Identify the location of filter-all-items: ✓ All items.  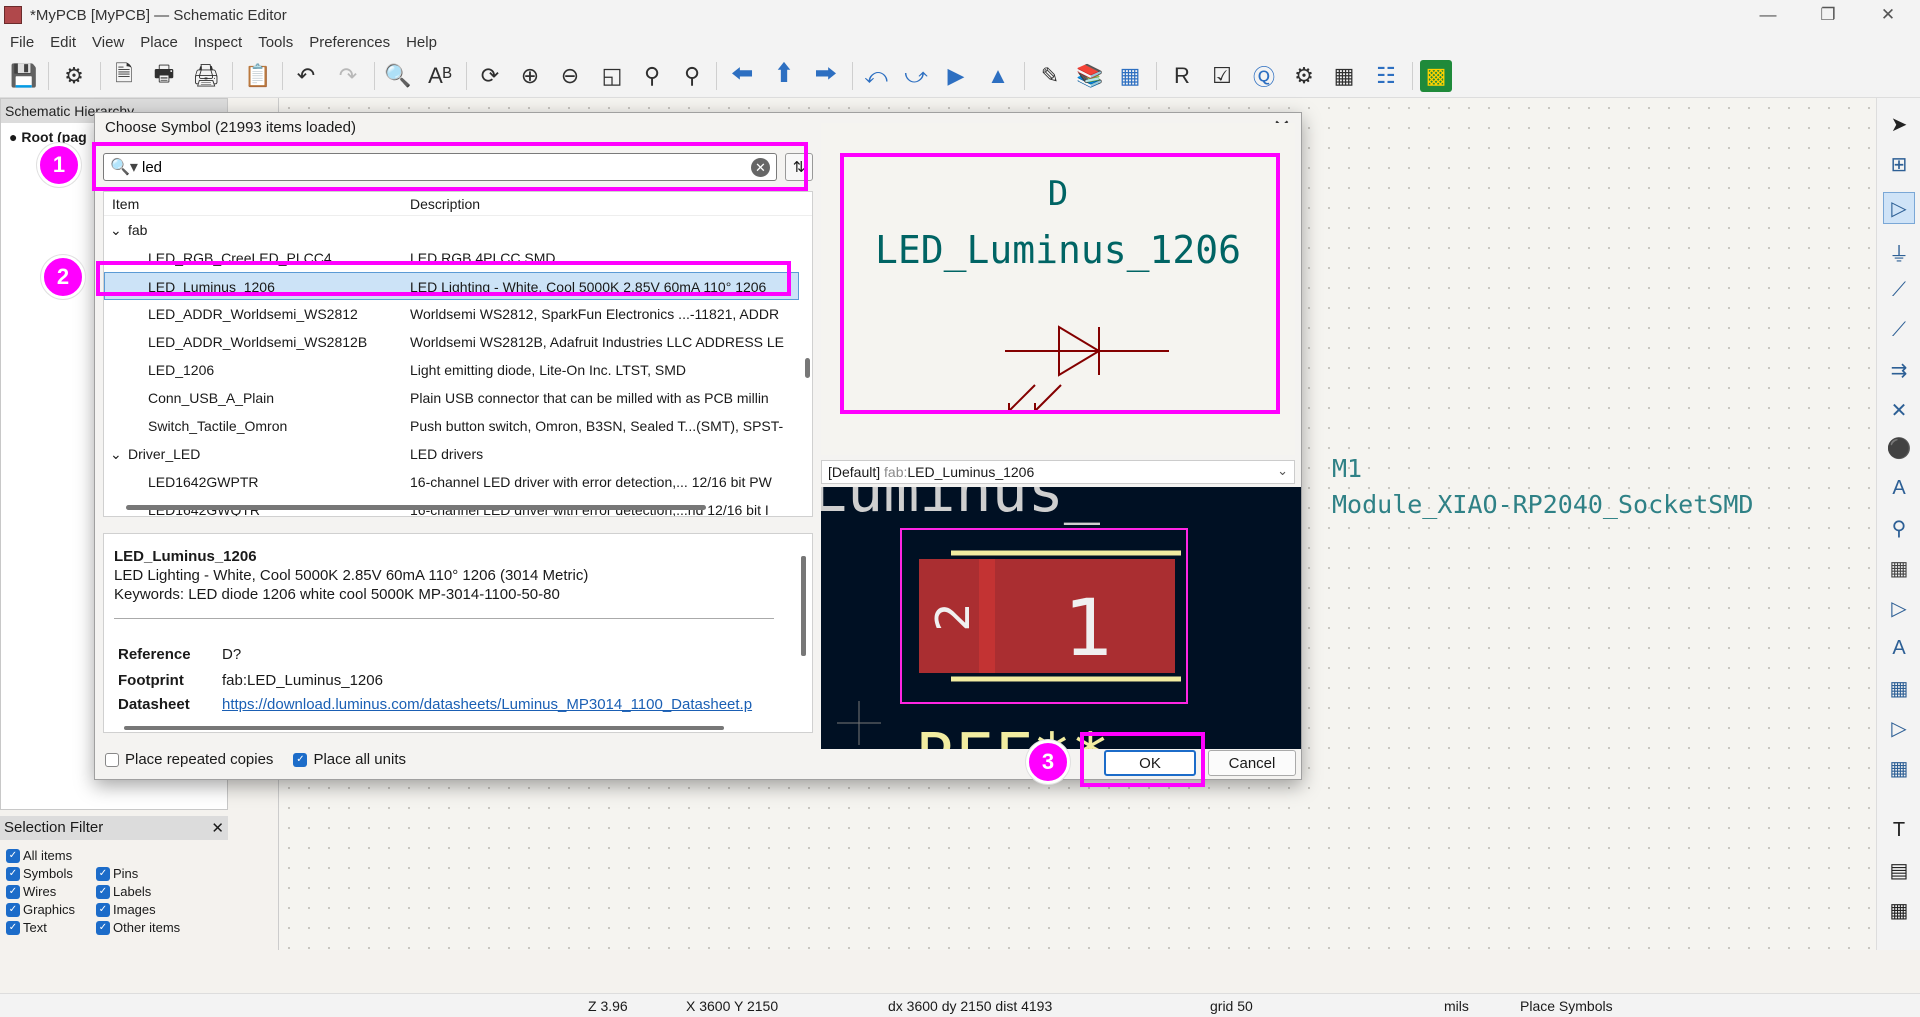
(111, 855).